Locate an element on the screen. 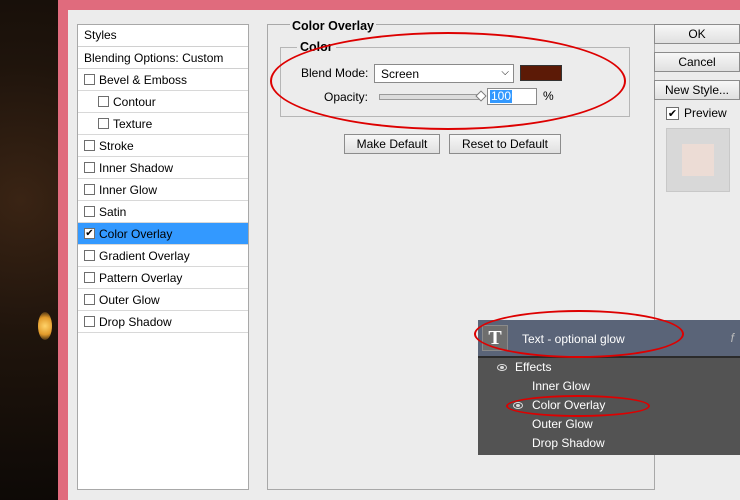 The height and width of the screenshot is (500, 740). style-item-label: Outer Glow is located at coordinates (129, 300).